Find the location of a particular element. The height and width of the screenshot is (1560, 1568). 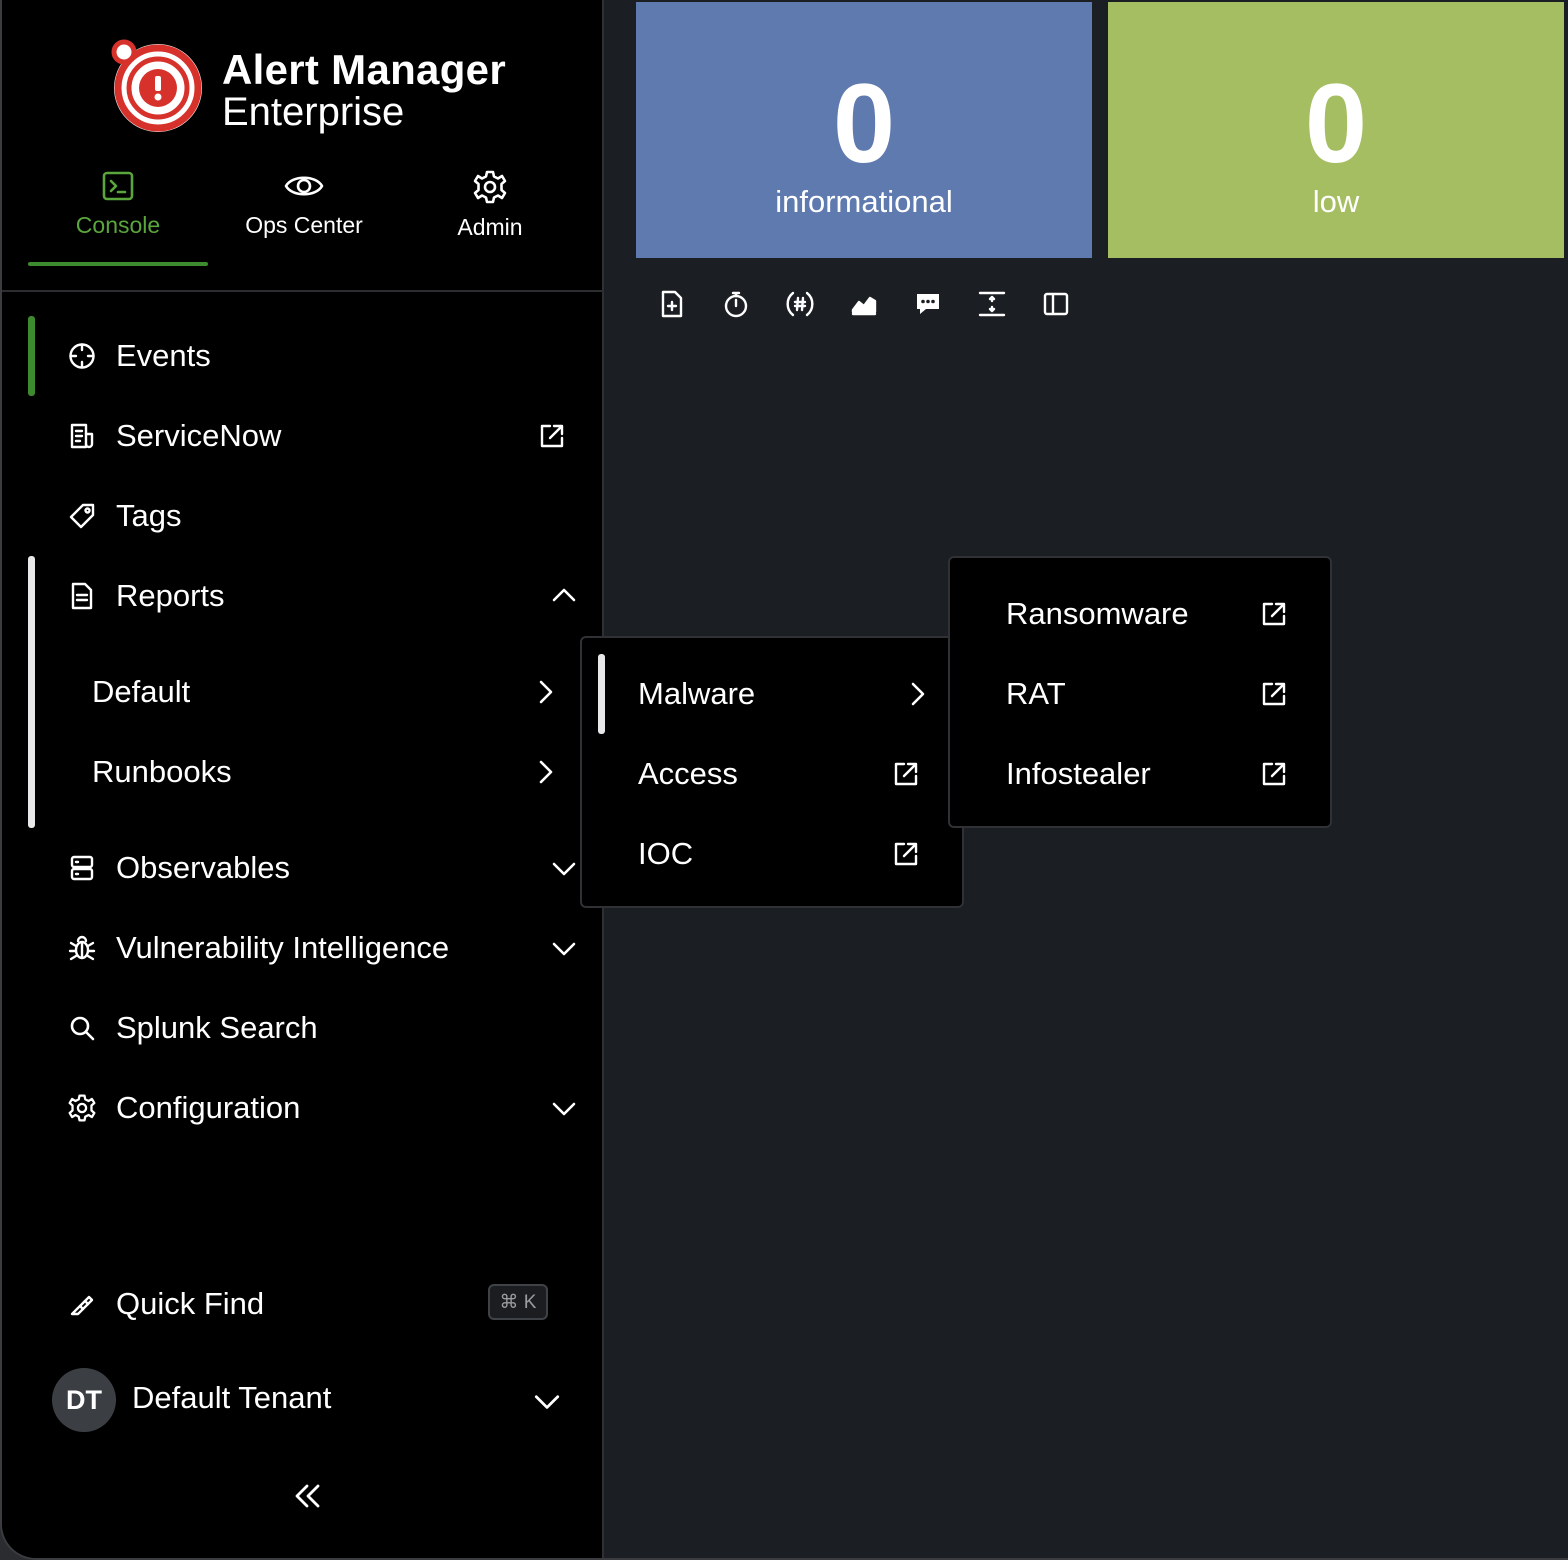

keyboard-shortcut-badge: ⌘ K is located at coordinates (518, 1302).